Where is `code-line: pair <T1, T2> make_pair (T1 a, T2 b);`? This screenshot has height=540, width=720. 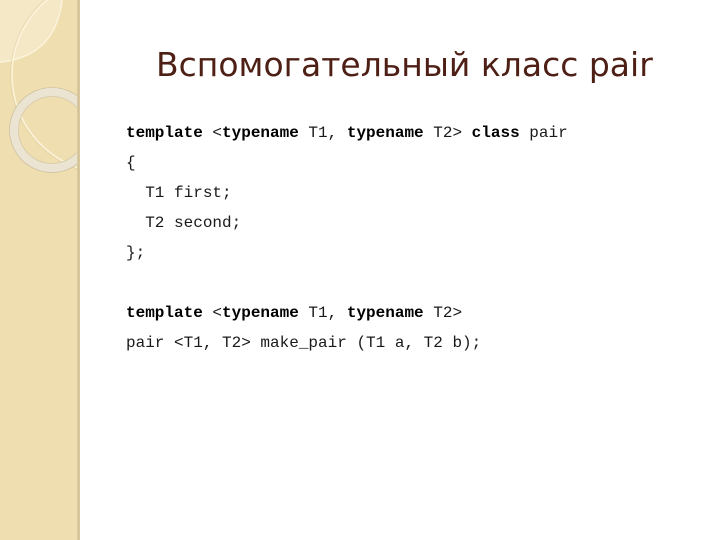
code-line: pair <T1, T2> make_pair (T1 a, T2 b); is located at coordinates (347, 343).